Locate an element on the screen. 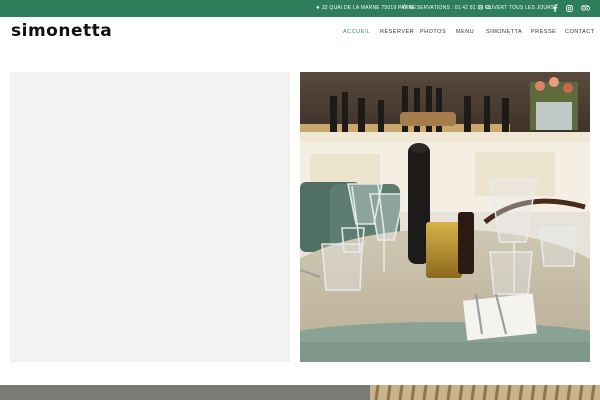  nav-menu: MENU is located at coordinates (465, 32).